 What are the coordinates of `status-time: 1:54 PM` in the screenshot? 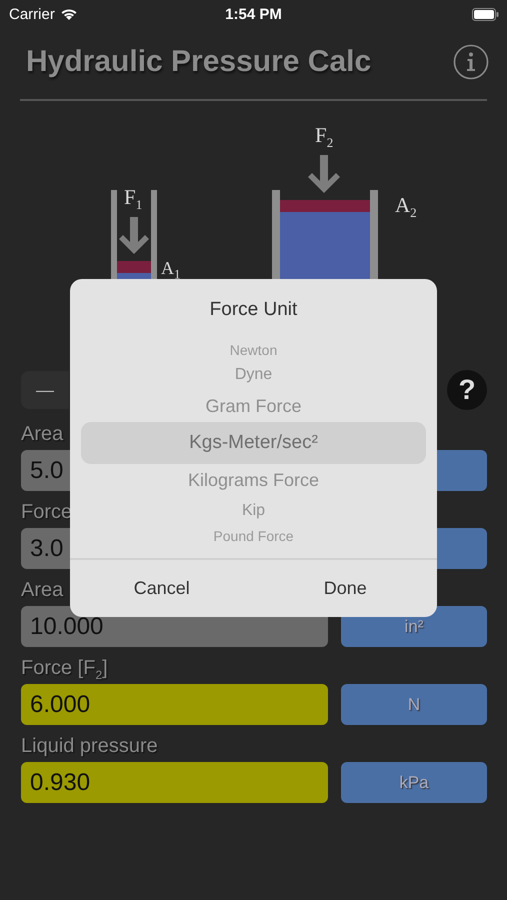 It's located at (253, 14).